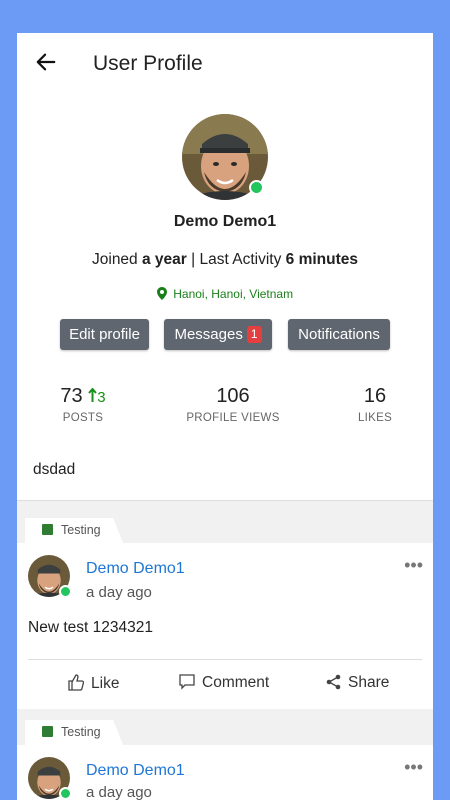  I want to click on share-button: Share, so click(357, 683).